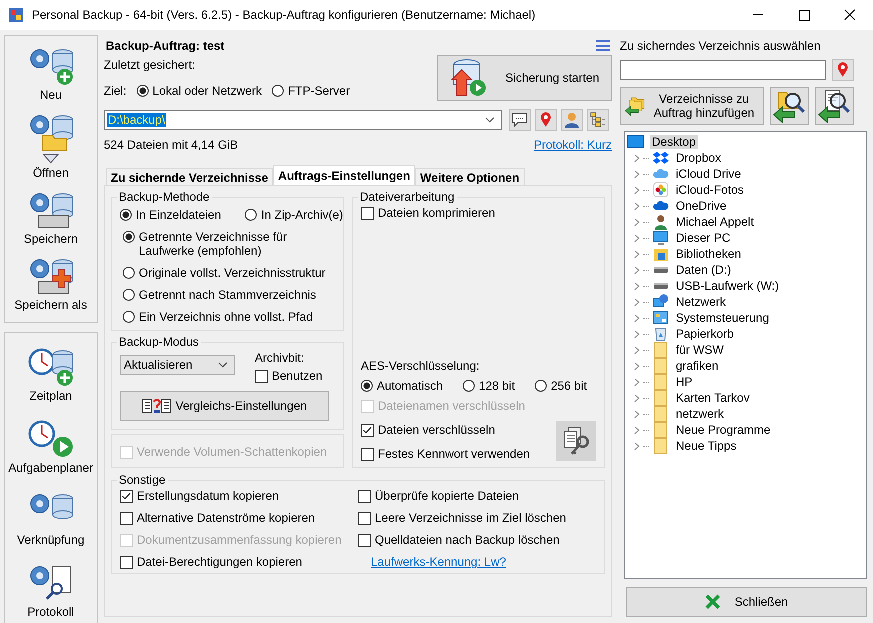 This screenshot has width=873, height=623. Describe the element at coordinates (709, 254) in the screenshot. I see `tree-item: Bibliotheken` at that location.